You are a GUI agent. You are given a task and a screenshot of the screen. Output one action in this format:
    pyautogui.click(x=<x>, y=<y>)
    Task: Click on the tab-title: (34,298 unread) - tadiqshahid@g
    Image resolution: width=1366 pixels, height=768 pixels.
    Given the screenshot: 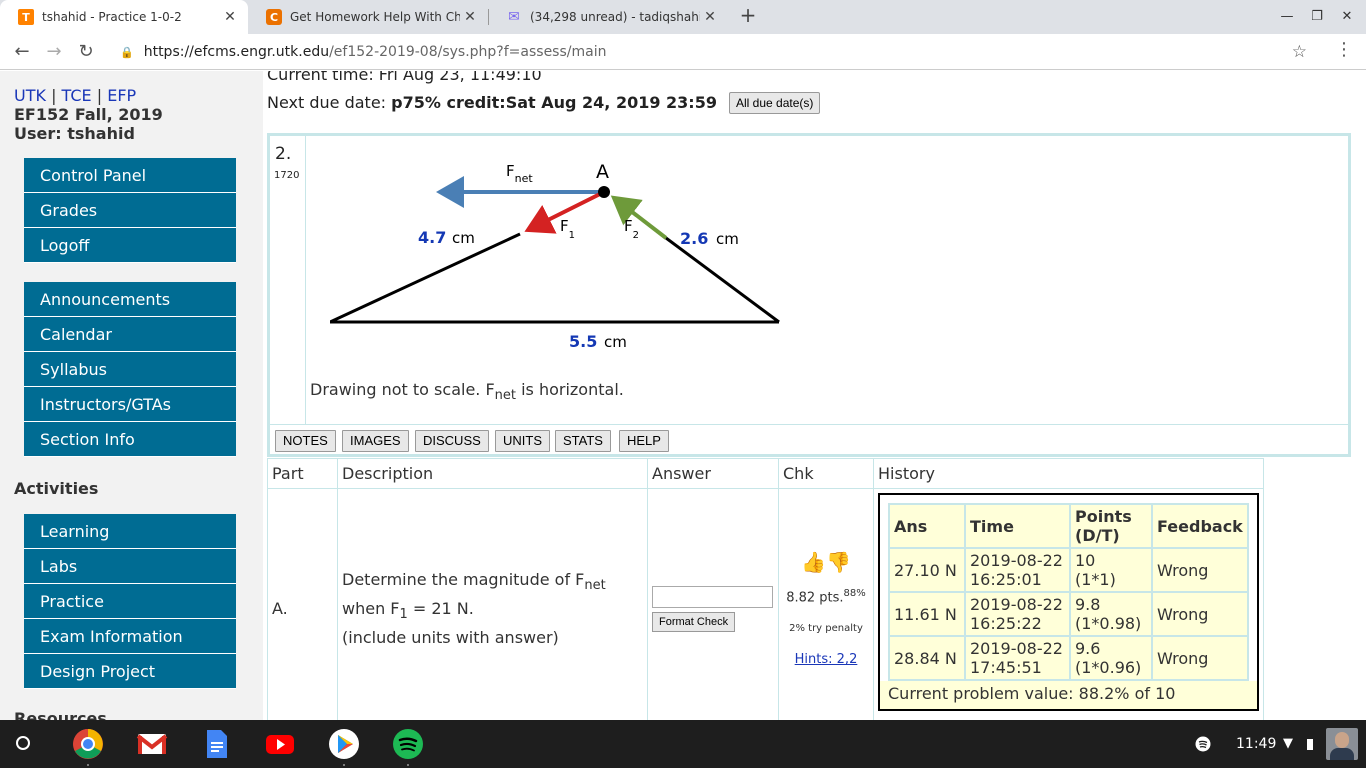 What is the action you would take?
    pyautogui.click(x=615, y=17)
    